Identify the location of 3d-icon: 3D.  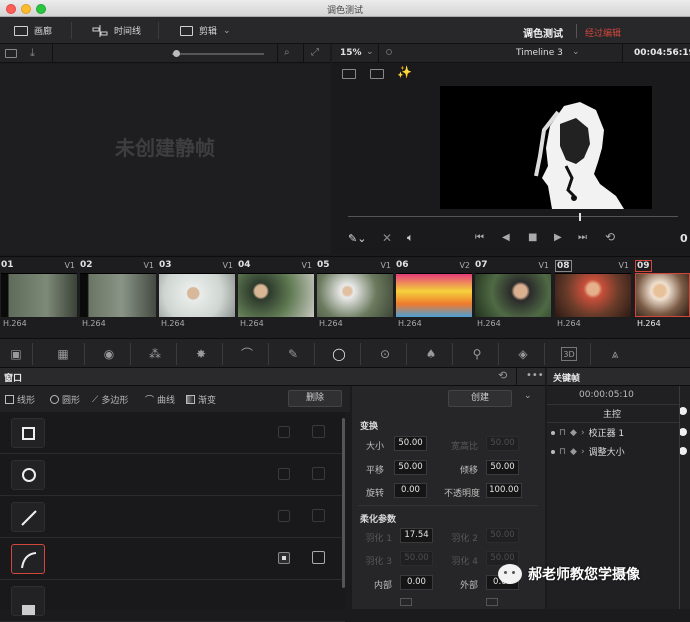
(569, 354).